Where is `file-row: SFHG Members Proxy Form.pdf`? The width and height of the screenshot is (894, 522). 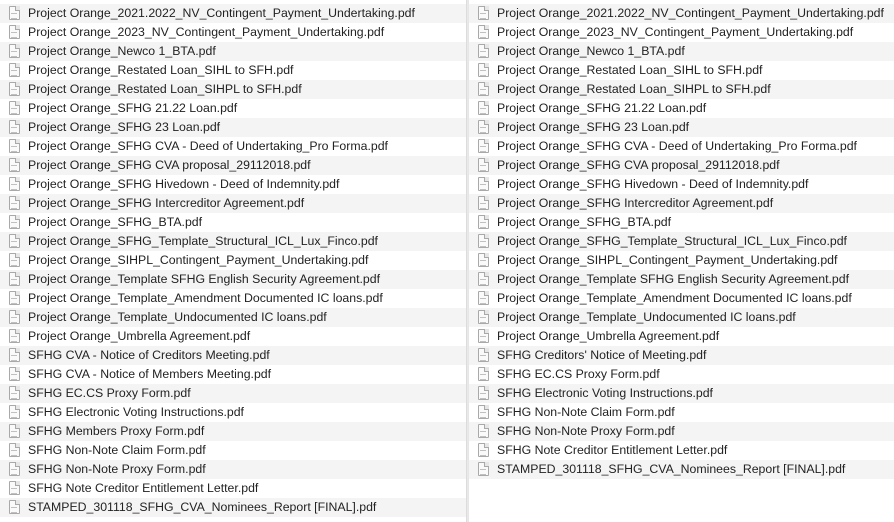 file-row: SFHG Members Proxy Form.pdf is located at coordinates (233, 431).